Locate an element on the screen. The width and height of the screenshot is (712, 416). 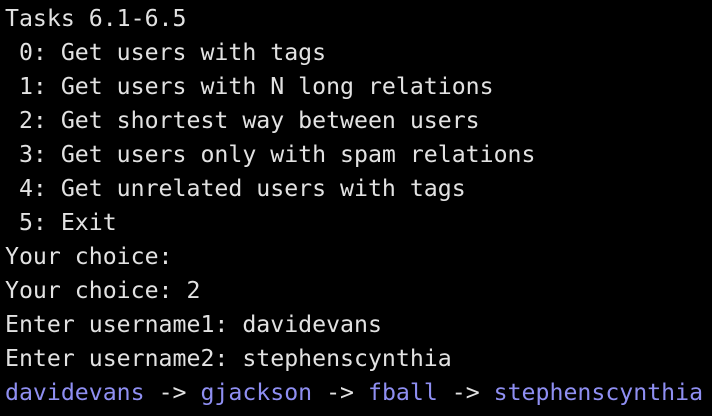
menu-option-2: 2: Get shortest way between users is located at coordinates (242, 120).